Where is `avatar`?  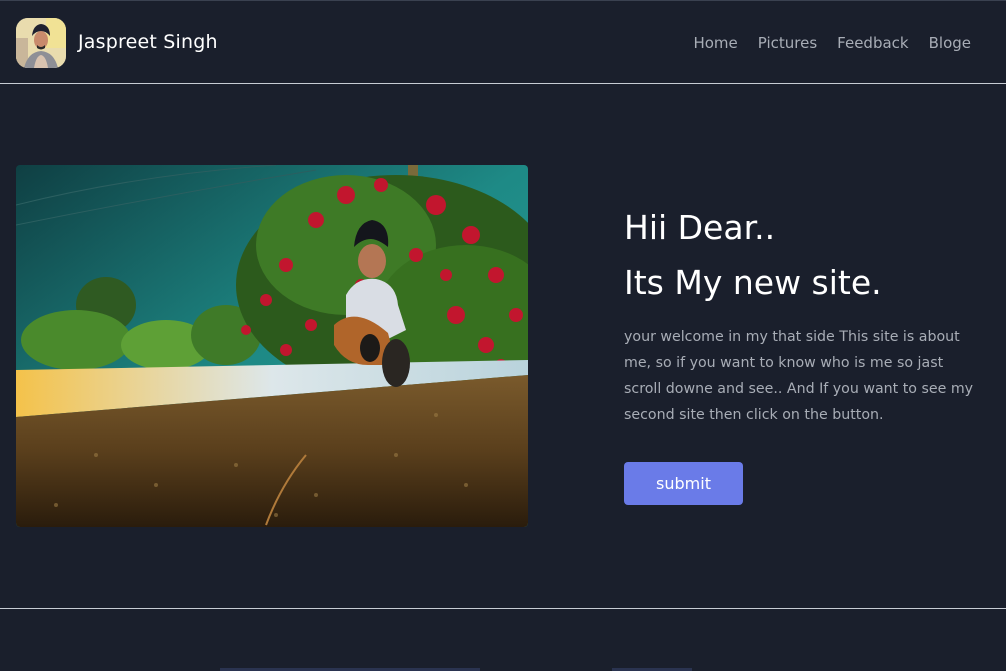 avatar is located at coordinates (41, 43).